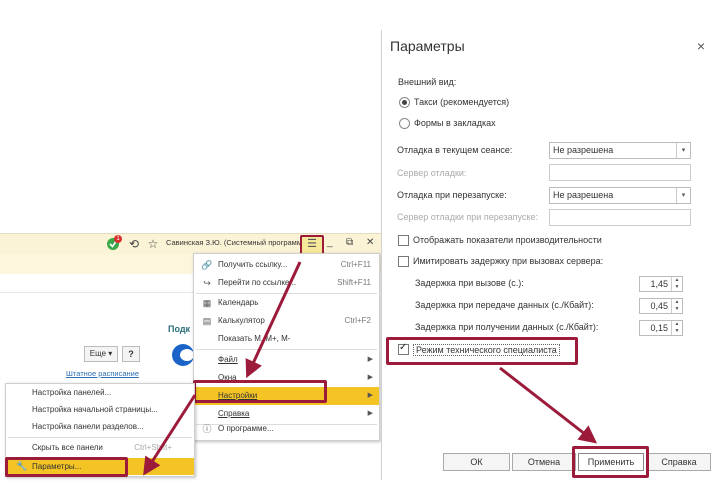  I want to click on apply-highlight-frame, so click(610, 462).